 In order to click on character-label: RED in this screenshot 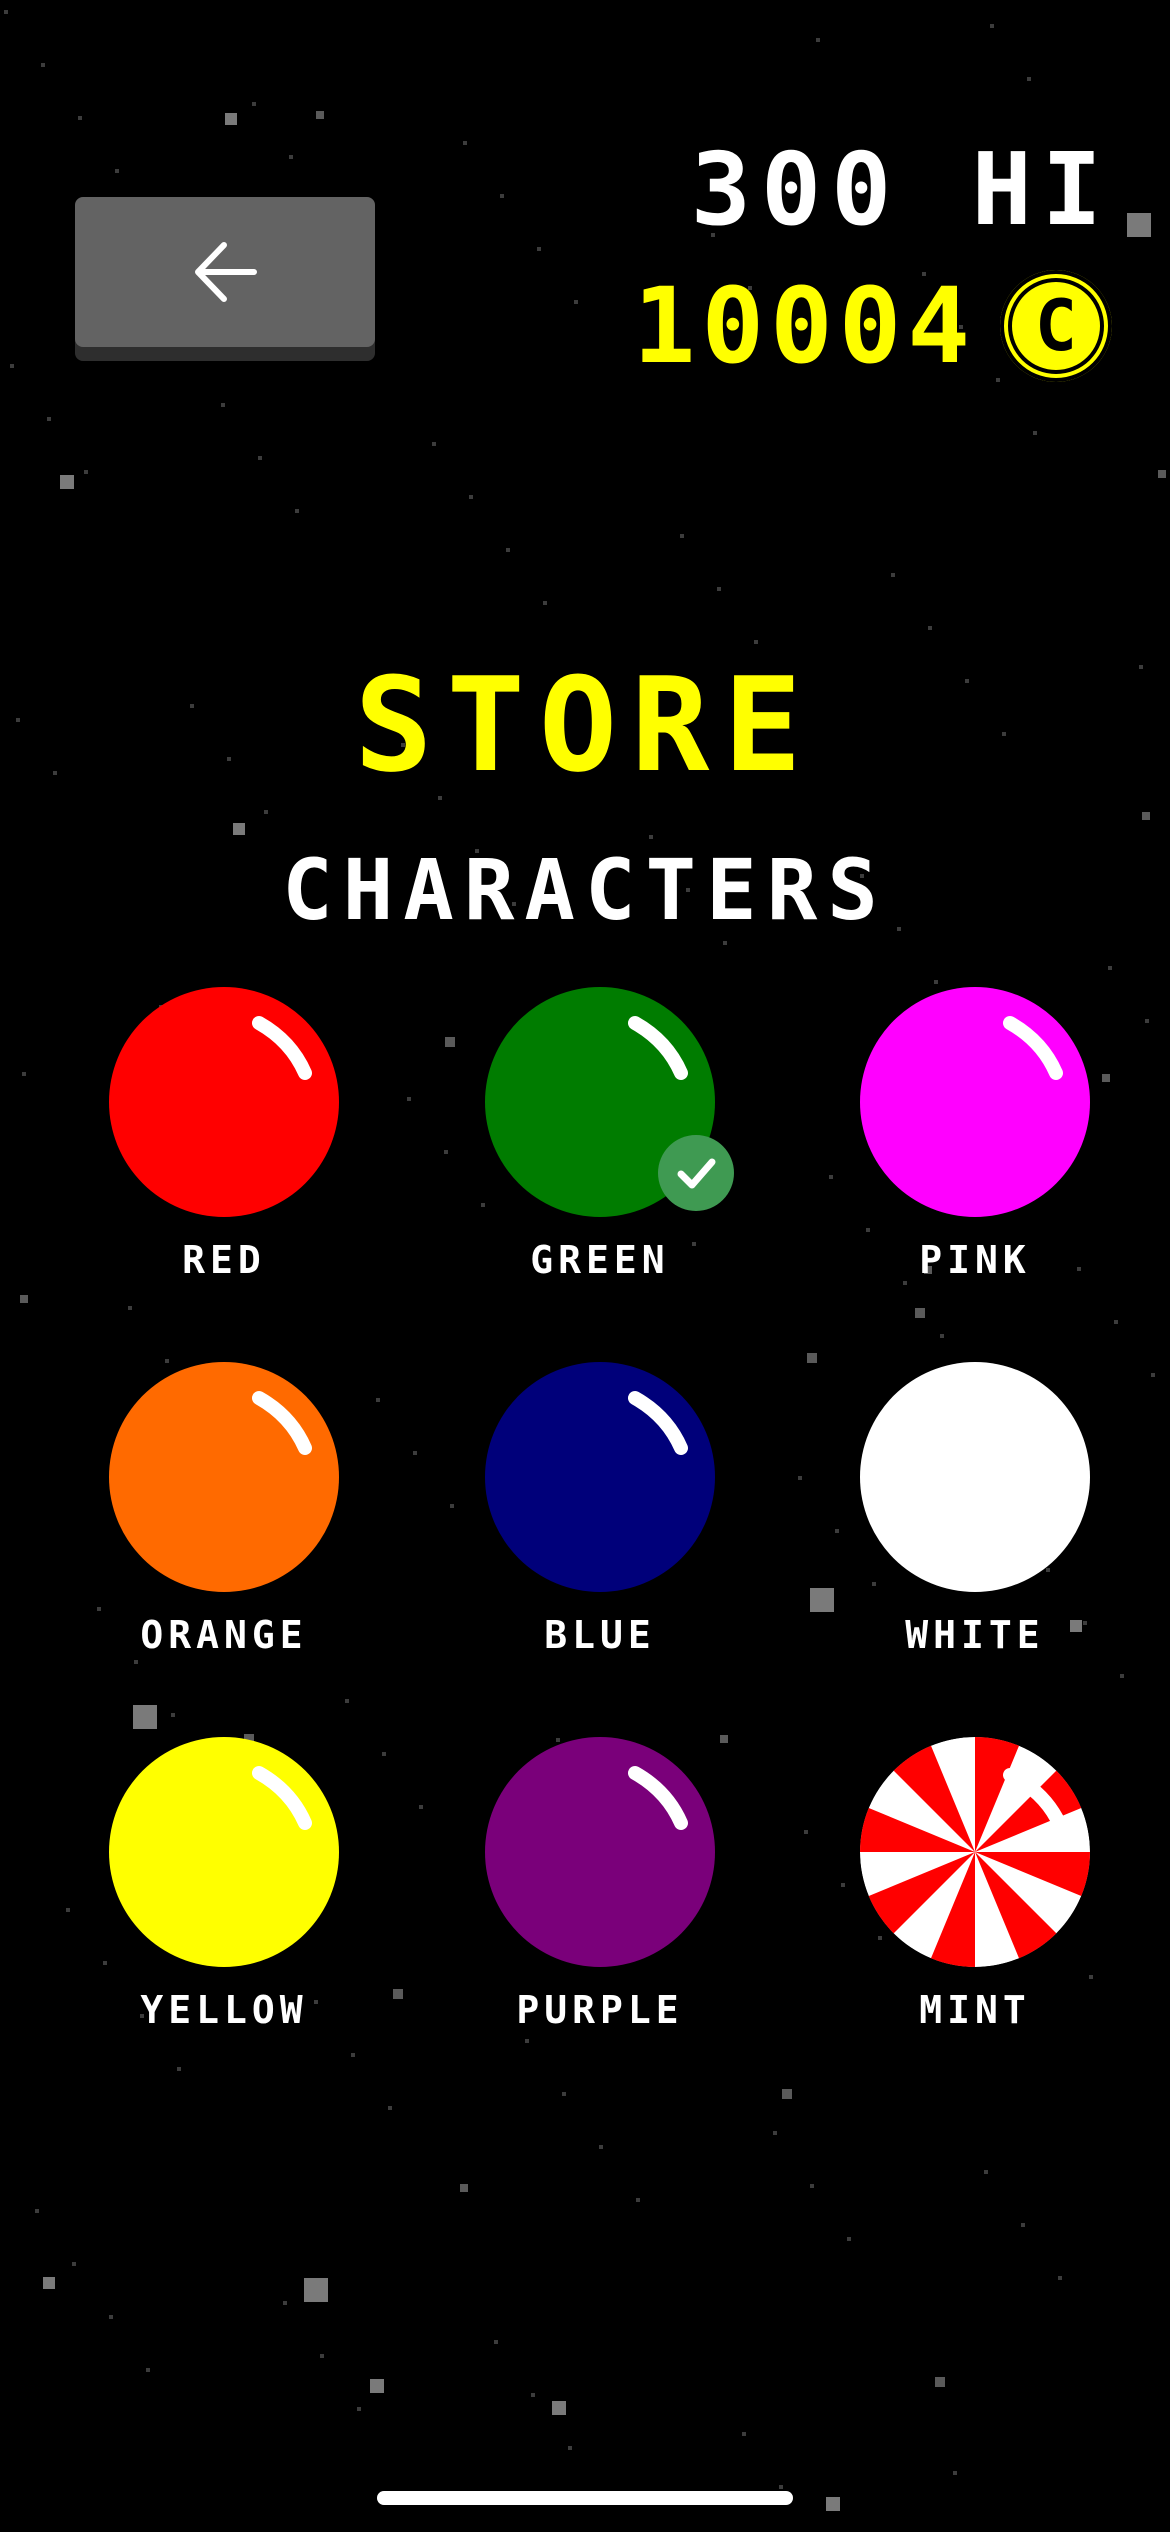, I will do `click(224, 1260)`.